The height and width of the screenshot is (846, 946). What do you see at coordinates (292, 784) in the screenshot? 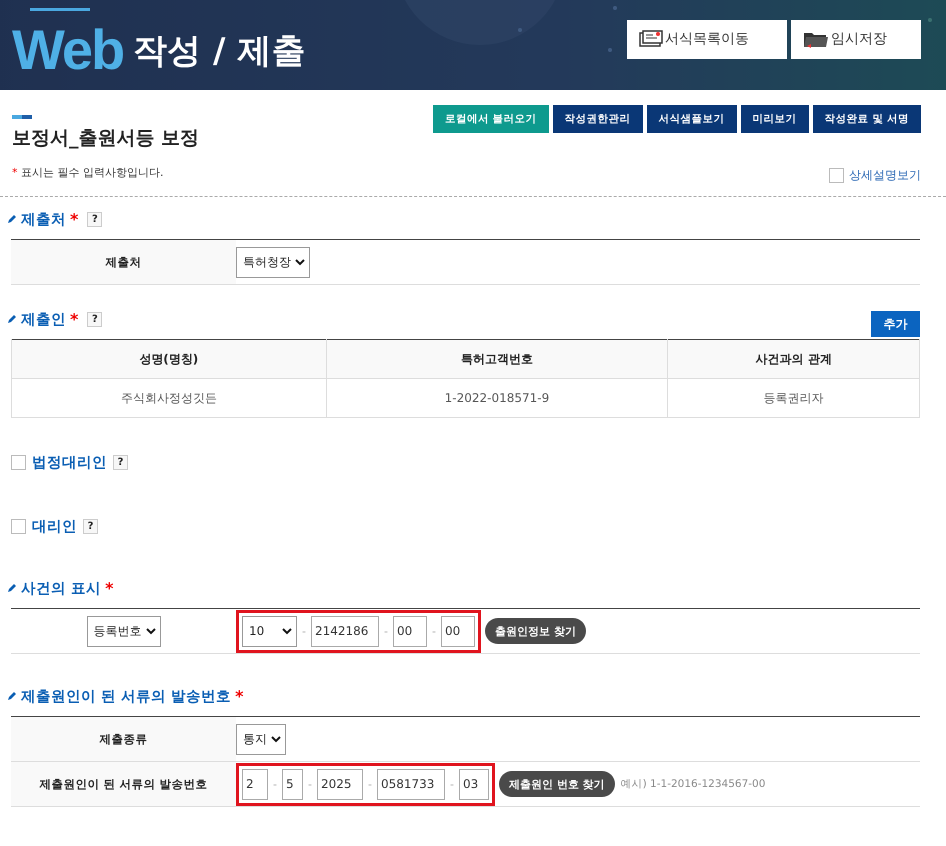
I see `number-input: 5` at bounding box center [292, 784].